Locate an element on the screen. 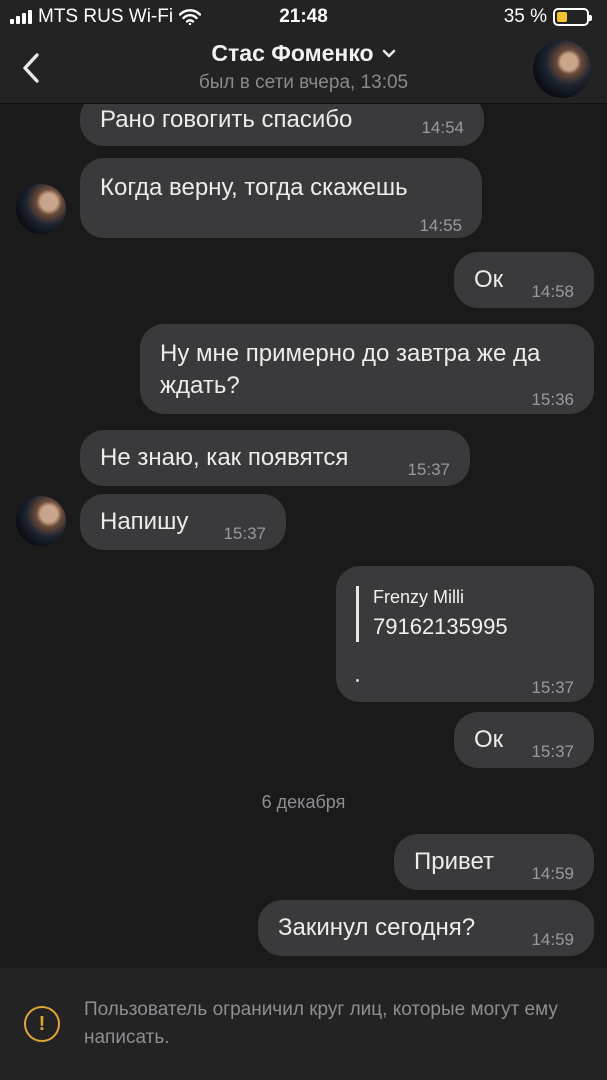 This screenshot has height=1080, width=607. chat-header: Стас Фоменко был в сети вчера, 13:05 is located at coordinates (303, 69).